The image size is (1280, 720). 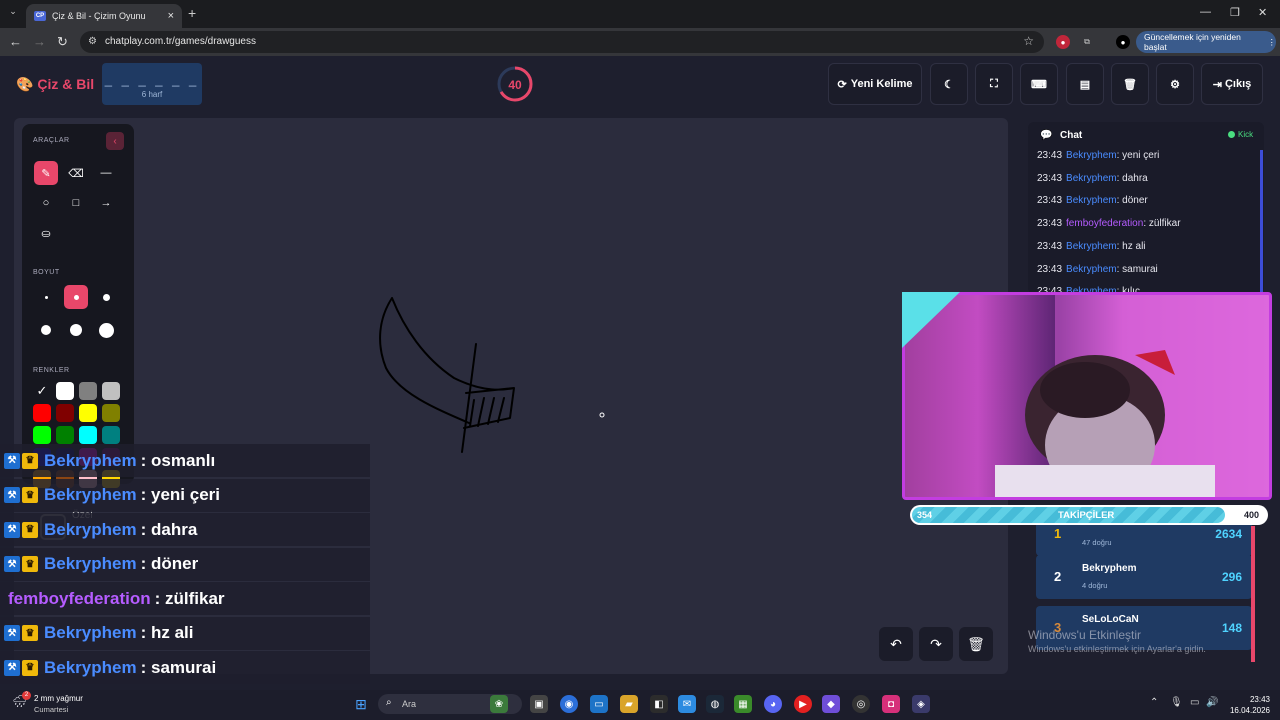 What do you see at coordinates (62, 42) in the screenshot?
I see `reload-icon: ↻` at bounding box center [62, 42].